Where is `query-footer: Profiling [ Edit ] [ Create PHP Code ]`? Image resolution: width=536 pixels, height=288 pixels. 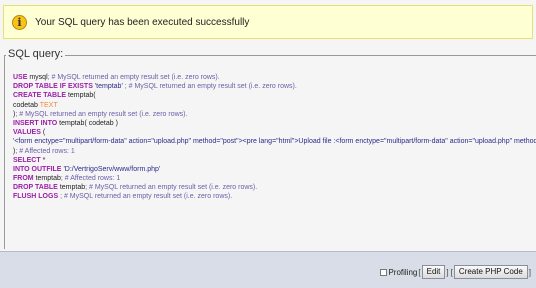 query-footer: Profiling [ Edit ] [ Create PHP Code ] is located at coordinates (268, 269).